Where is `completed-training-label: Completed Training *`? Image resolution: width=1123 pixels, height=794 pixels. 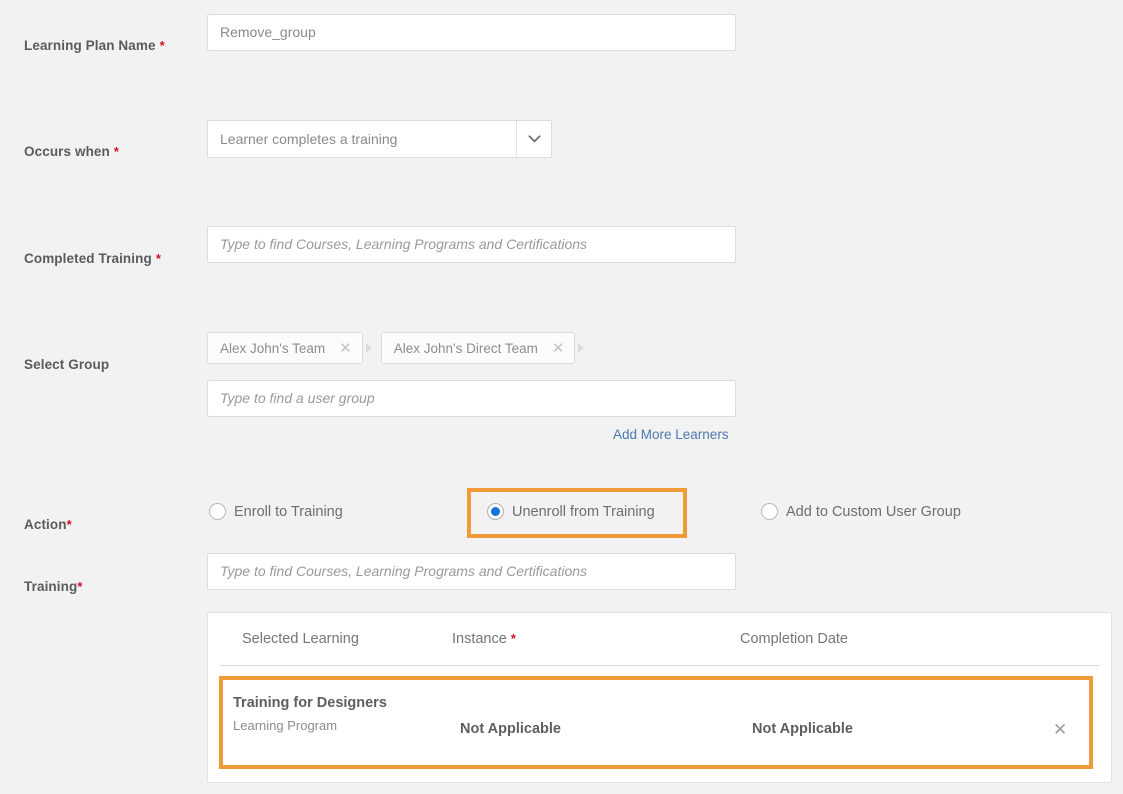 completed-training-label: Completed Training * is located at coordinates (92, 258).